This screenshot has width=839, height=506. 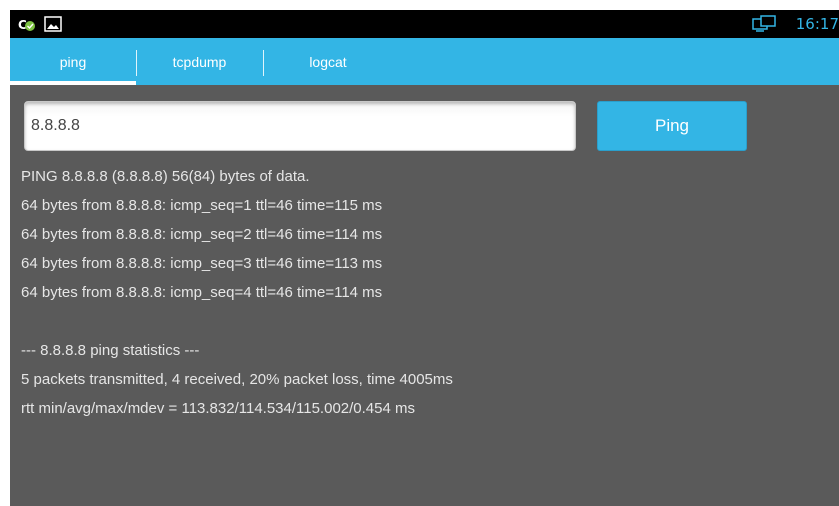 What do you see at coordinates (27, 24) in the screenshot?
I see `clean-icon: C` at bounding box center [27, 24].